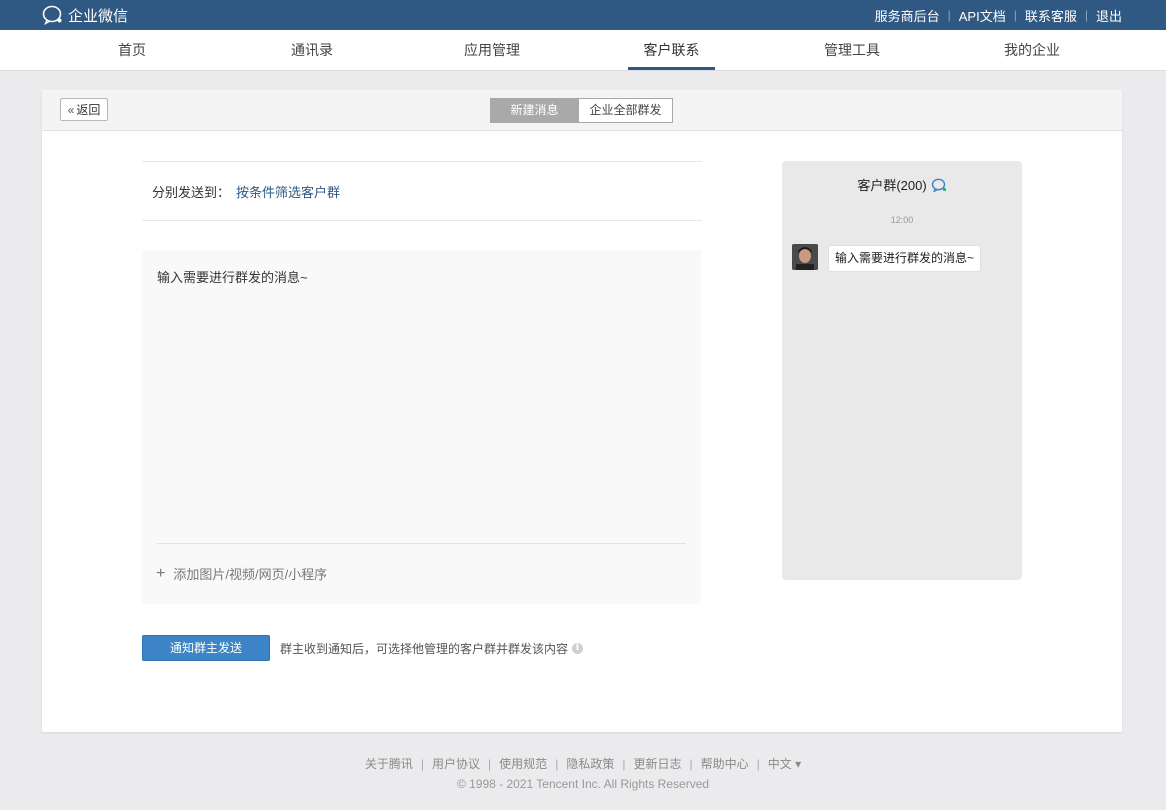  I want to click on brand-name: 企业微信, so click(98, 16).